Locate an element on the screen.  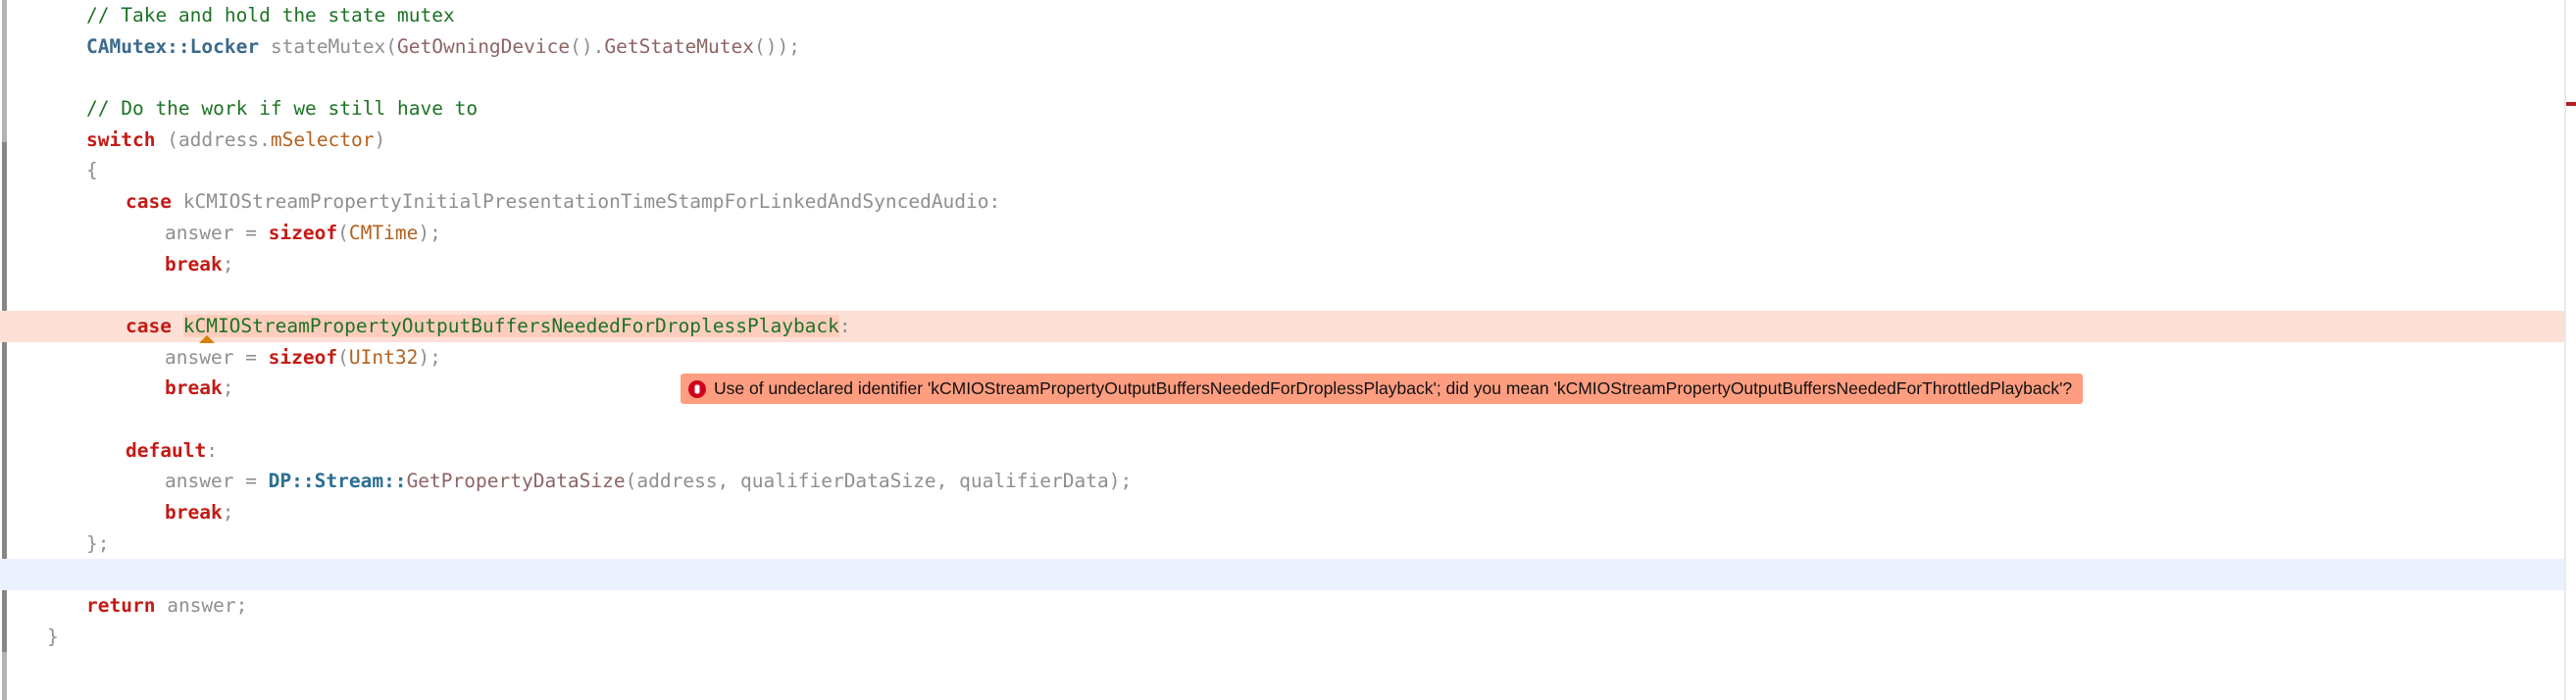
error-badge-icon is located at coordinates (697, 388).